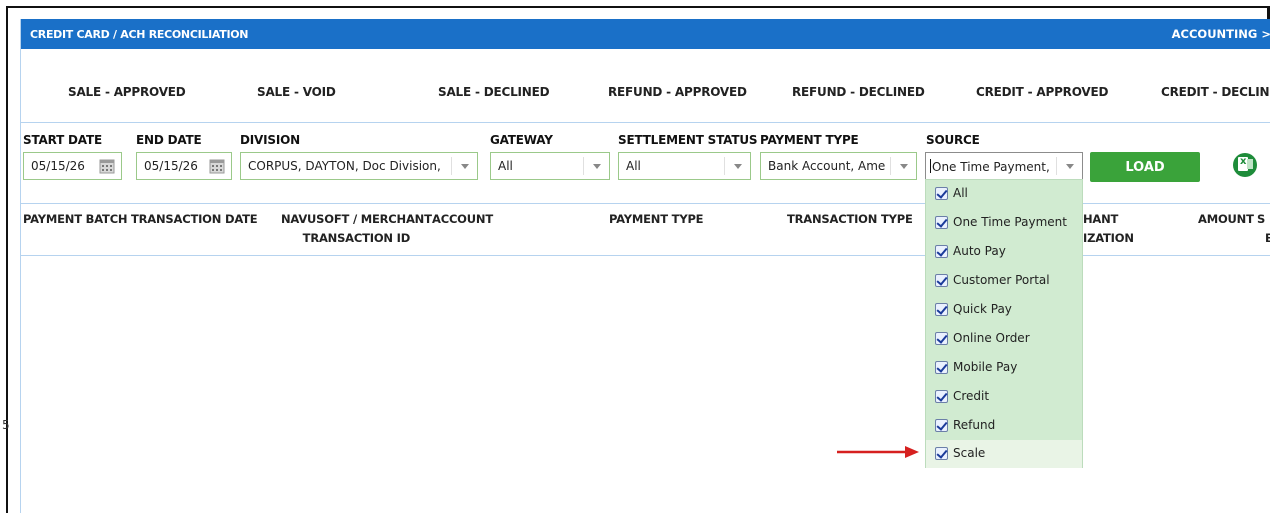  I want to click on col-navusoft-merchant-id: NAVUSOFT / MERCHANT TRANSACTION ID, so click(356, 229).